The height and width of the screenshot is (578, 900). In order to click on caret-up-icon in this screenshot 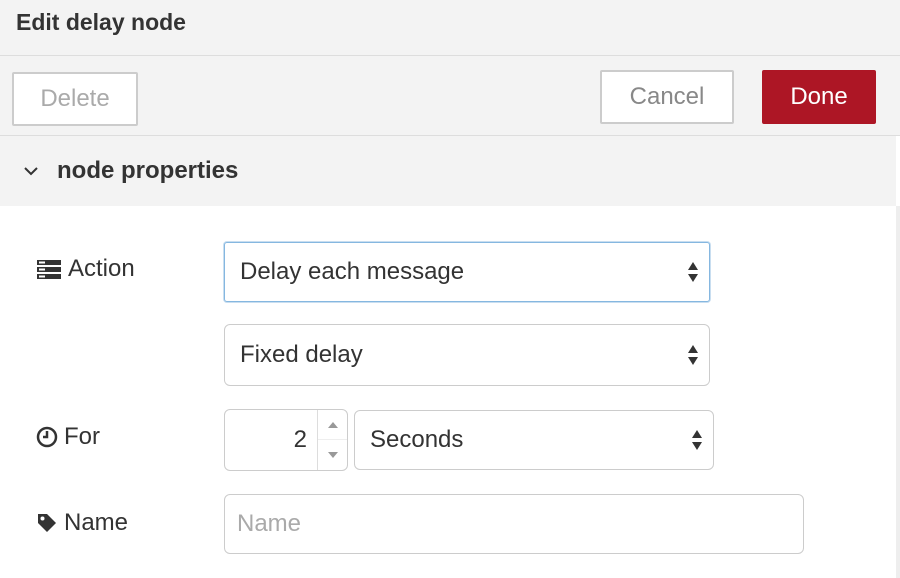, I will do `click(332, 424)`.